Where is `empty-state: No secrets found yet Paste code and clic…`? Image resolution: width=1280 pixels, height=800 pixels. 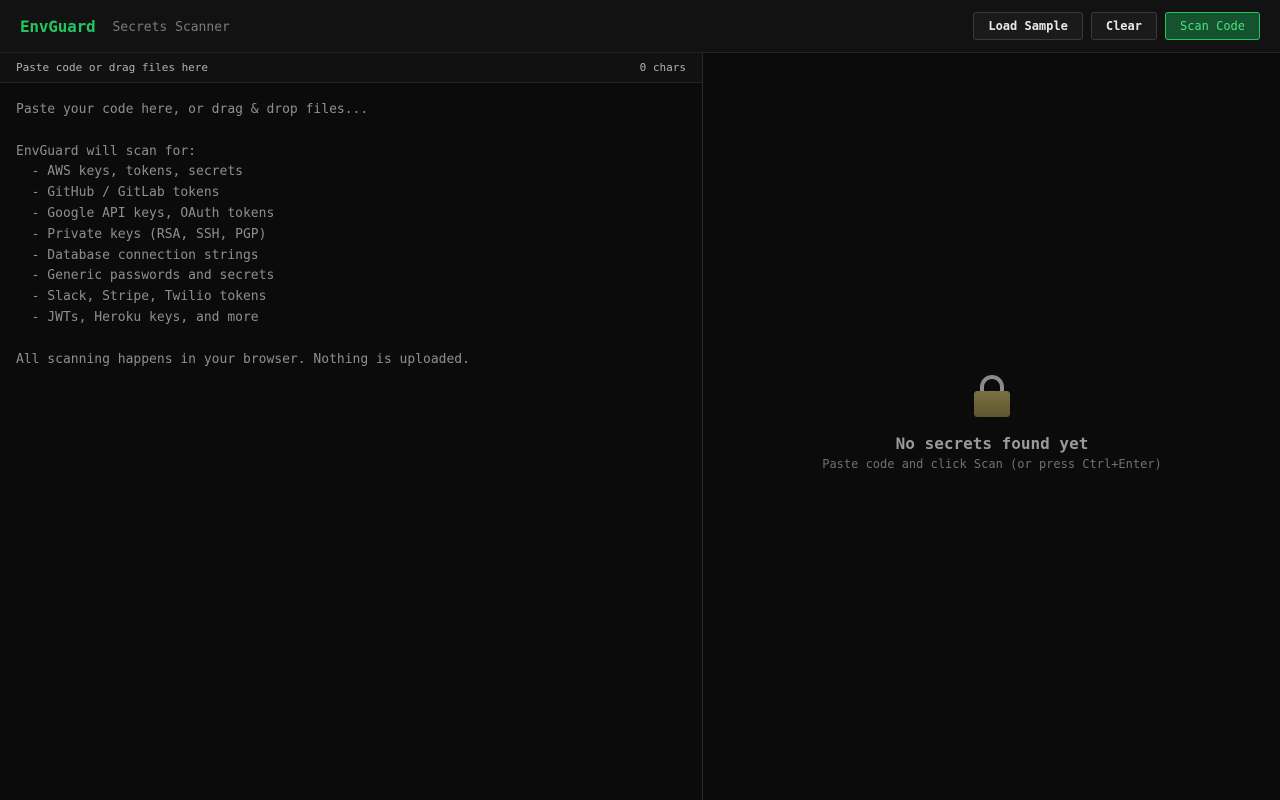
empty-state: No secrets found yet Paste code and clic… is located at coordinates (992, 422).